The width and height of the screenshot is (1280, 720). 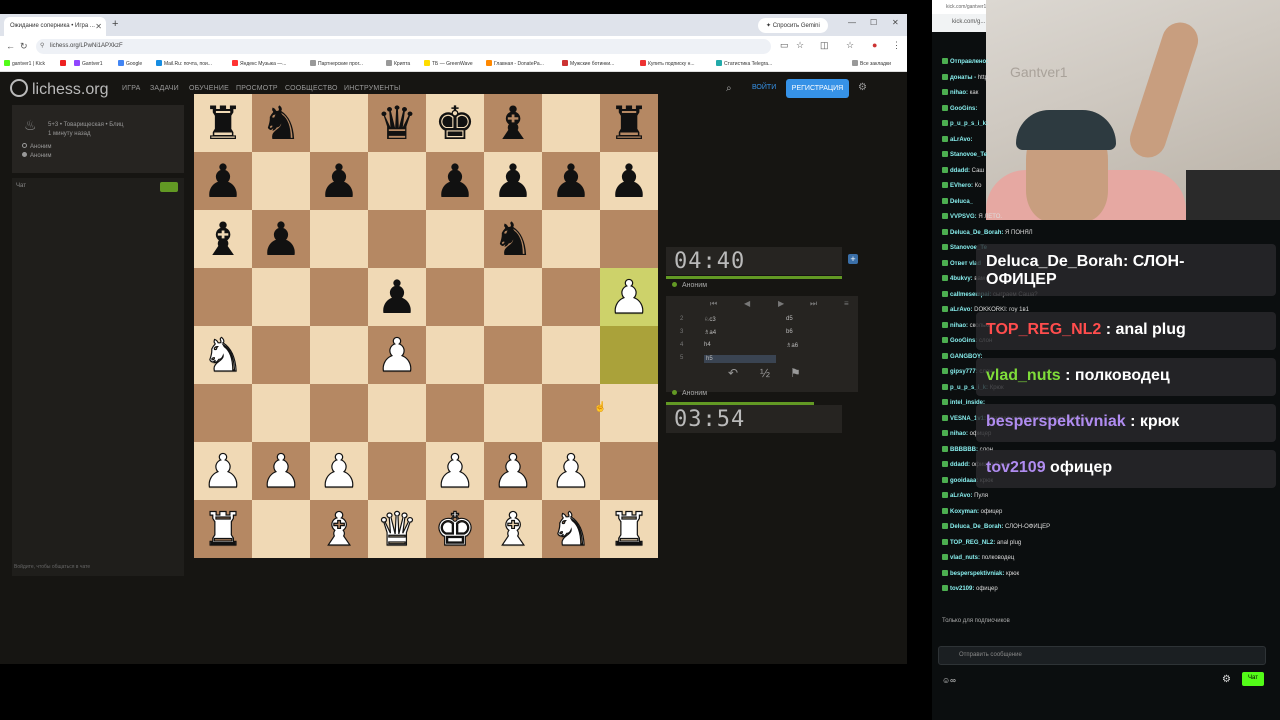 What do you see at coordinates (762, 332) in the screenshot?
I see `move-row: 3 ♗a4 b6` at bounding box center [762, 332].